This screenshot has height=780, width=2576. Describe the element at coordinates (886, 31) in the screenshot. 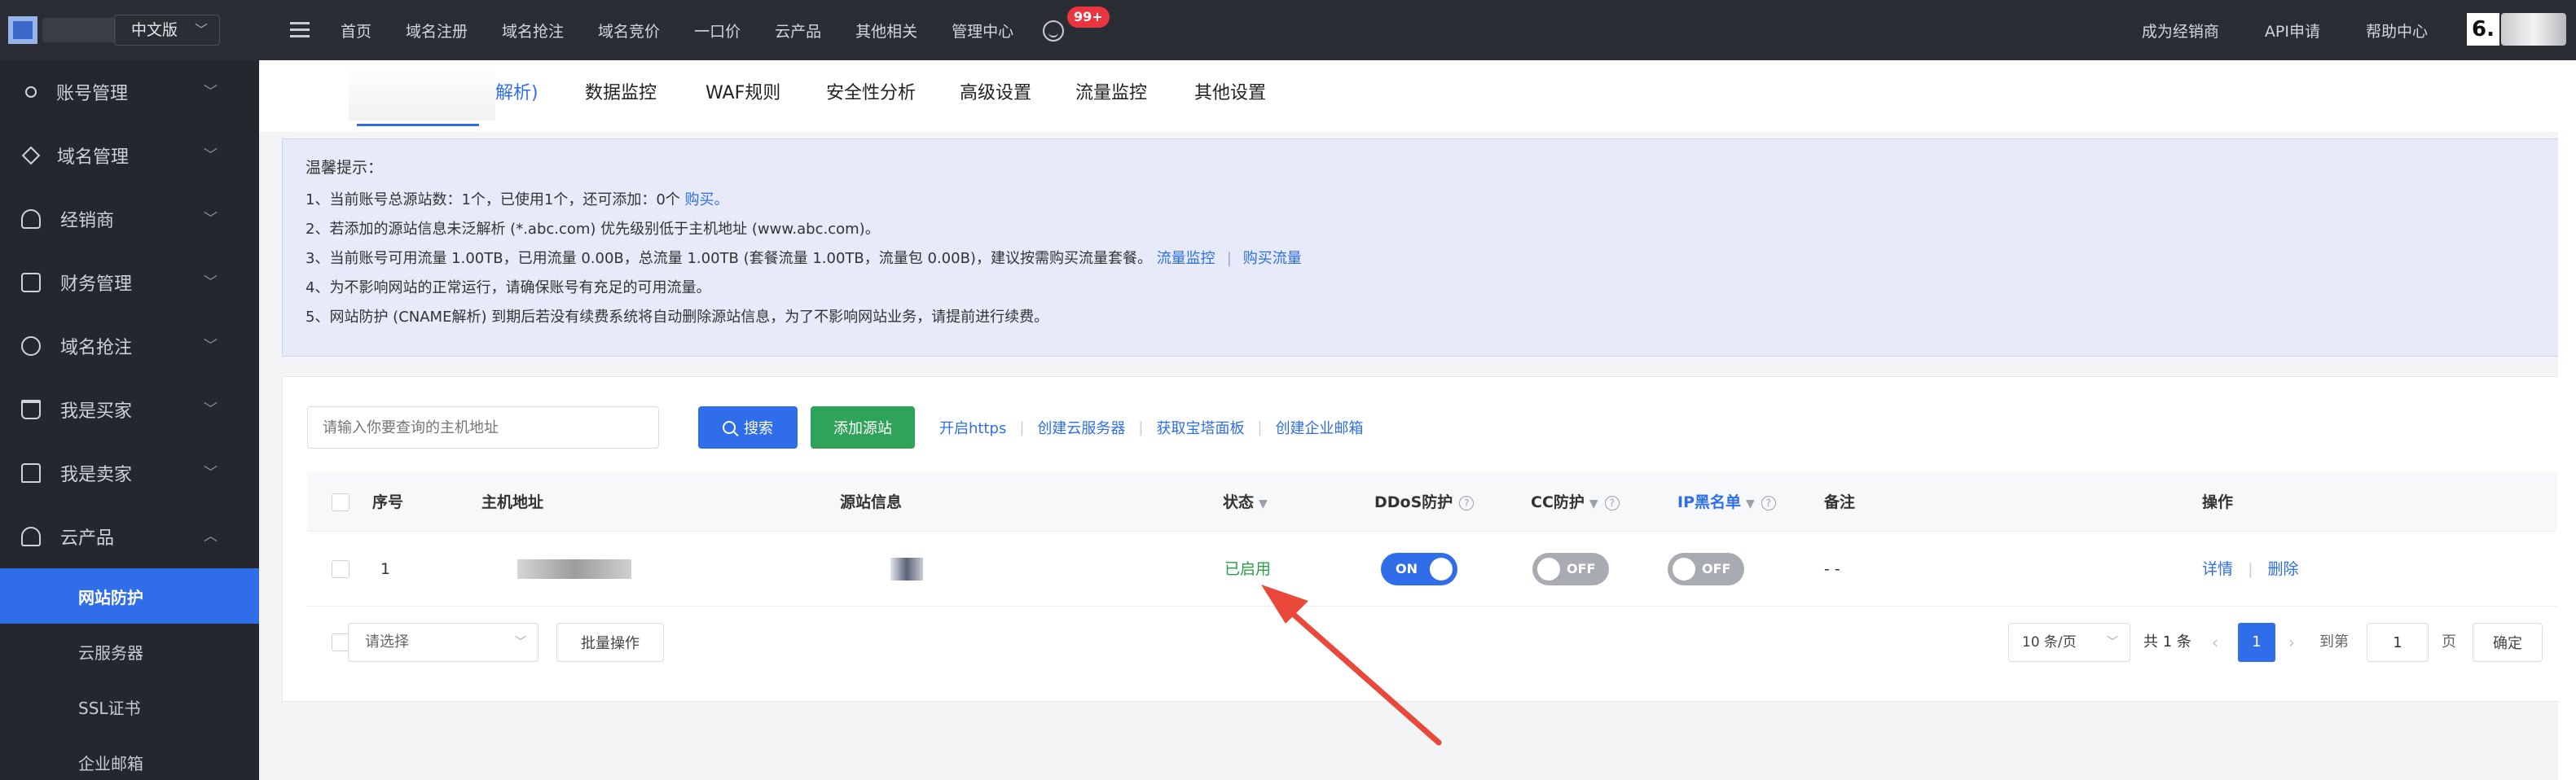

I see `nav-other: 其他相关` at that location.